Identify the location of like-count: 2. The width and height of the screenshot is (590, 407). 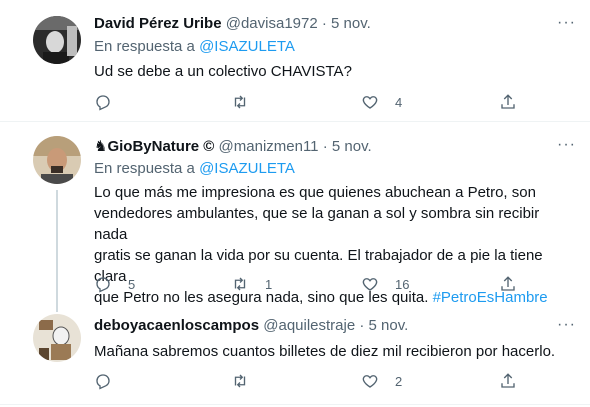
(399, 381).